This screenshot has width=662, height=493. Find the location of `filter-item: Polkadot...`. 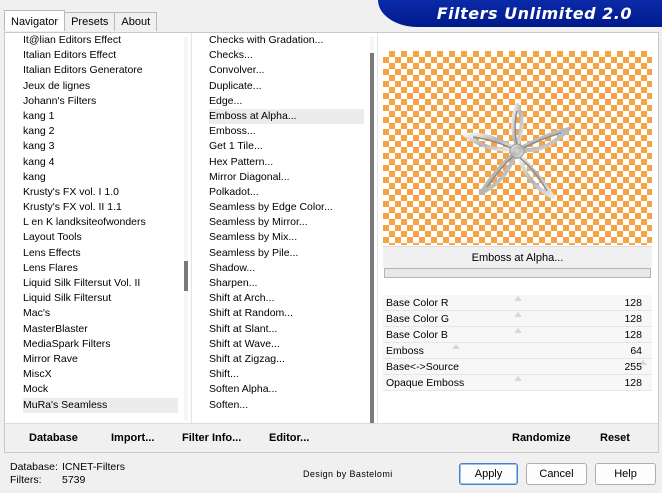

filter-item: Polkadot... is located at coordinates (286, 192).